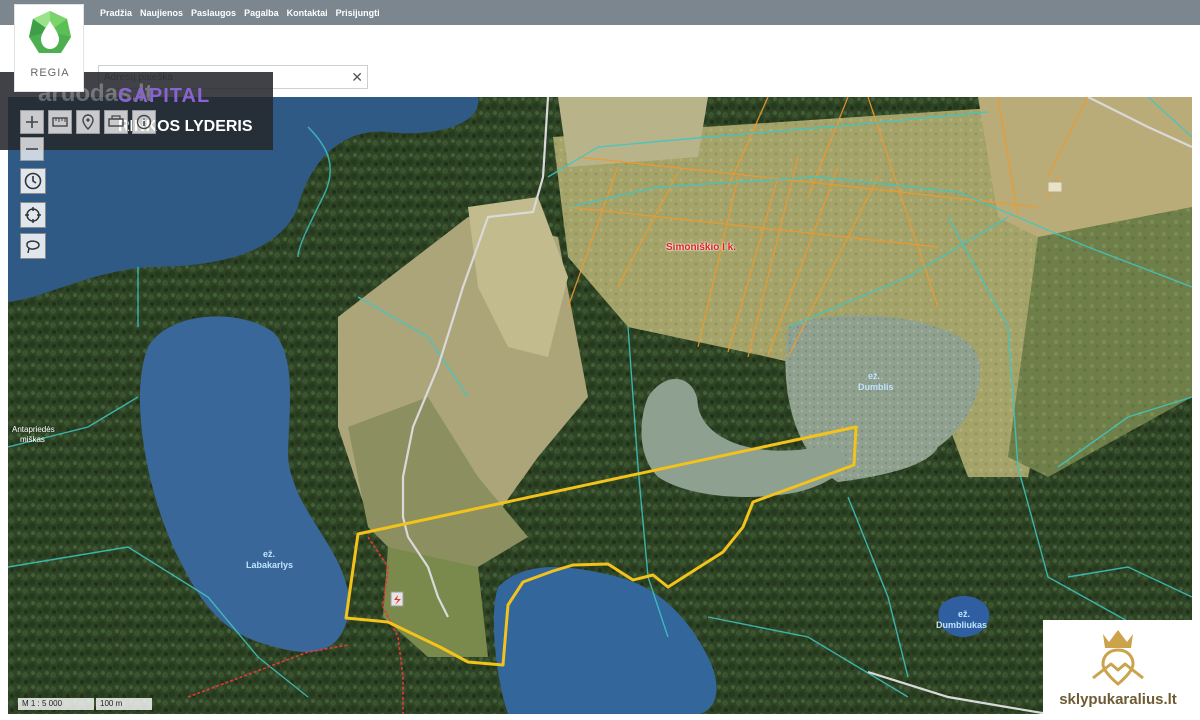 The width and height of the screenshot is (1200, 720). Describe the element at coordinates (213, 13) in the screenshot. I see `nav-services: Paslaugos` at that location.